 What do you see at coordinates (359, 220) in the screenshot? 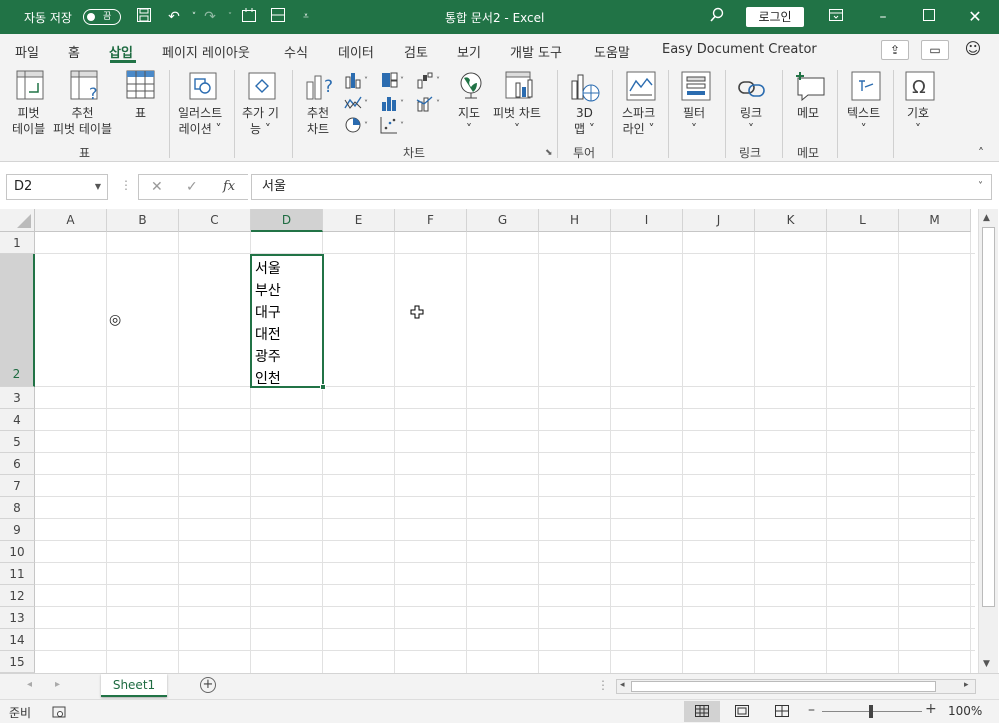
I see `column-header-e: E` at bounding box center [359, 220].